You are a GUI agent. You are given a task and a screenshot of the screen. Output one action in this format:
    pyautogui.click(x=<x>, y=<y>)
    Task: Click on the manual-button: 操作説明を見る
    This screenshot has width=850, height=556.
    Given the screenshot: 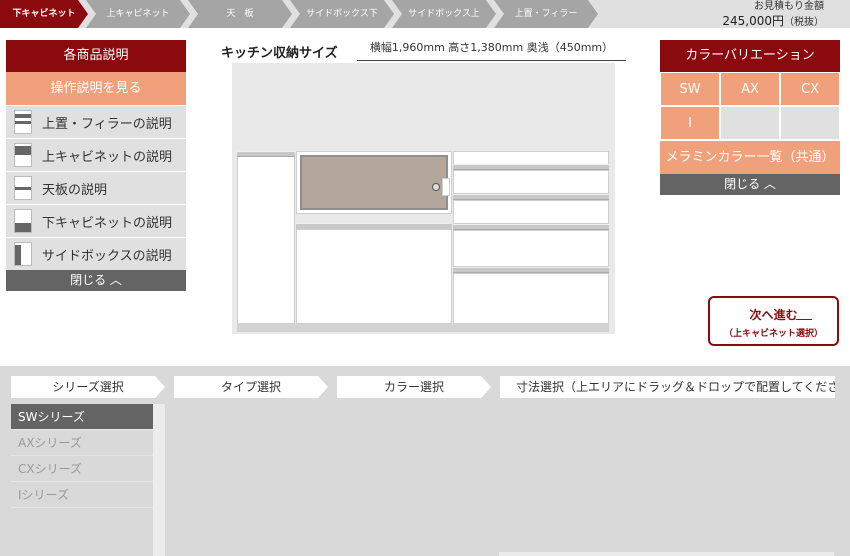 What is the action you would take?
    pyautogui.click(x=96, y=88)
    